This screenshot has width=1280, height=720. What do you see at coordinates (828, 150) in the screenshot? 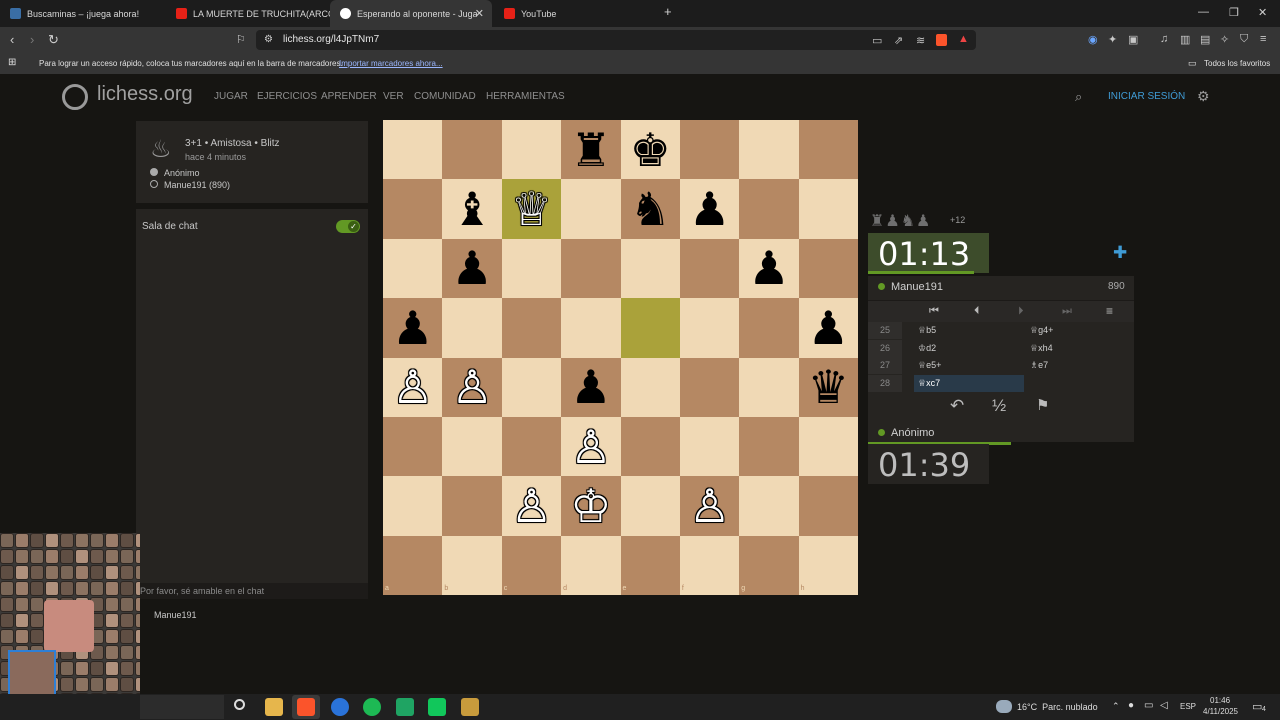
I see `square-h8` at bounding box center [828, 150].